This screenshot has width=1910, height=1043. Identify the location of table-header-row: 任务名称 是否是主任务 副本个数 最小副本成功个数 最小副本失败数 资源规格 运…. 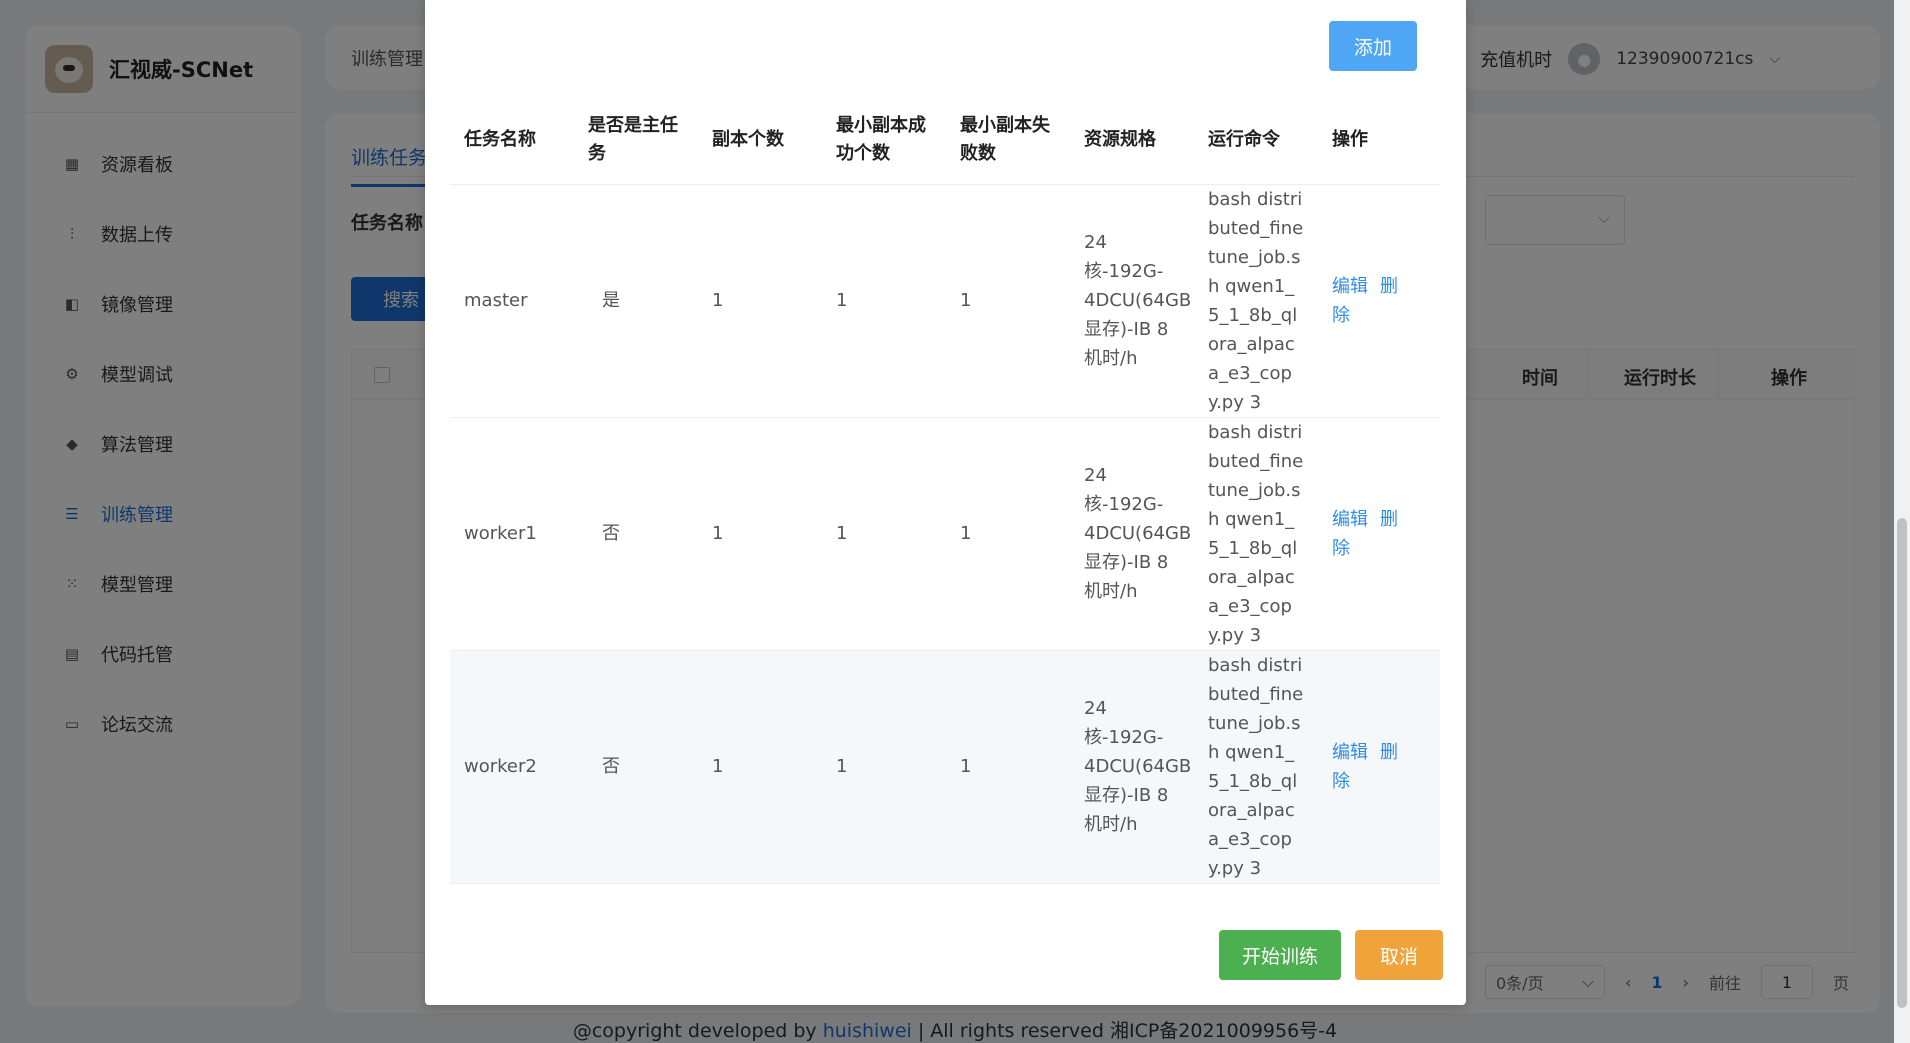
(945, 140).